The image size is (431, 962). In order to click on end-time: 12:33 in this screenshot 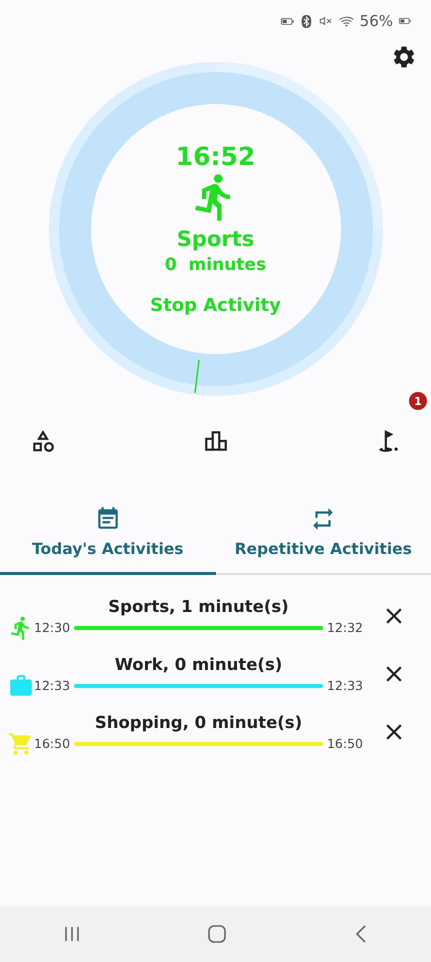, I will do `click(344, 685)`.